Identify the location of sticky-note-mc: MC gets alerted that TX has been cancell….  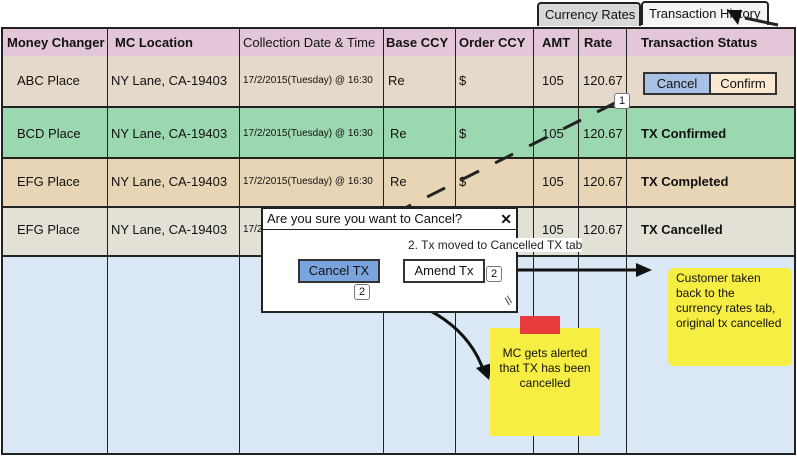
(545, 376).